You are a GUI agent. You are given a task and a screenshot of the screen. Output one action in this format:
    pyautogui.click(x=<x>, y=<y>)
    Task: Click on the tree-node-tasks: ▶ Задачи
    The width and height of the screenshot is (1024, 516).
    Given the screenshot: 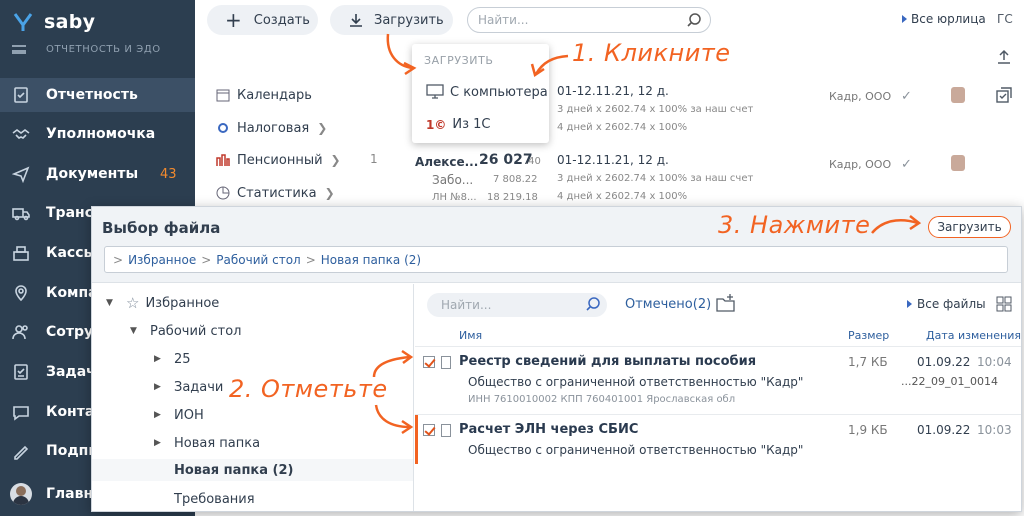 What is the action you would take?
    pyautogui.click(x=188, y=387)
    